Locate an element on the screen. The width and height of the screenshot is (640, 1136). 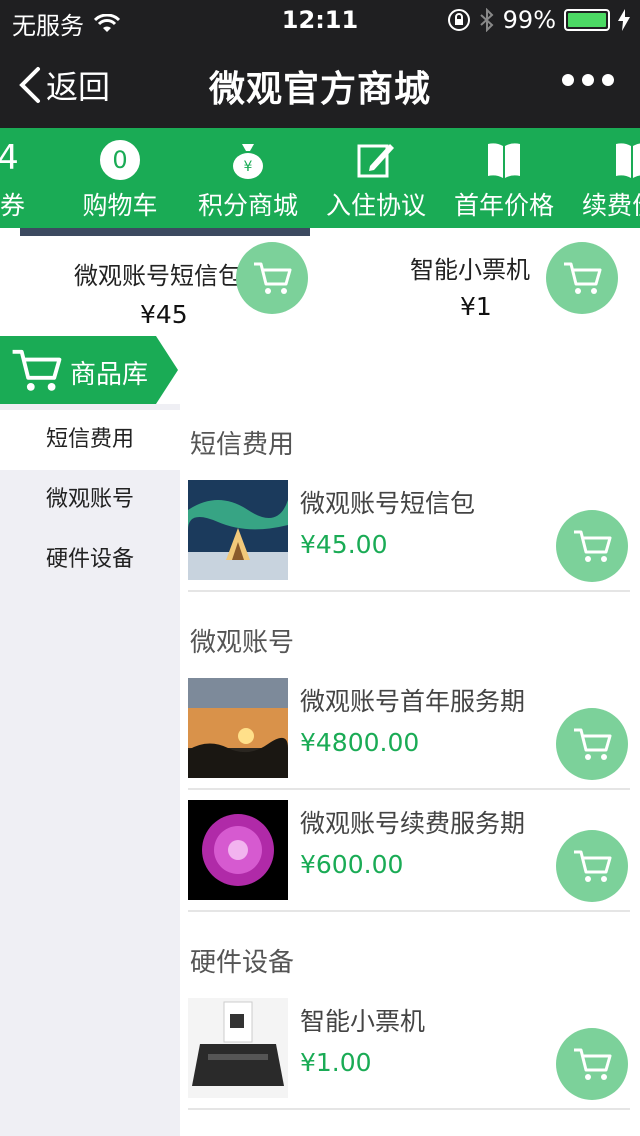
tab-label: 积分商城 is located at coordinates (247, 205).